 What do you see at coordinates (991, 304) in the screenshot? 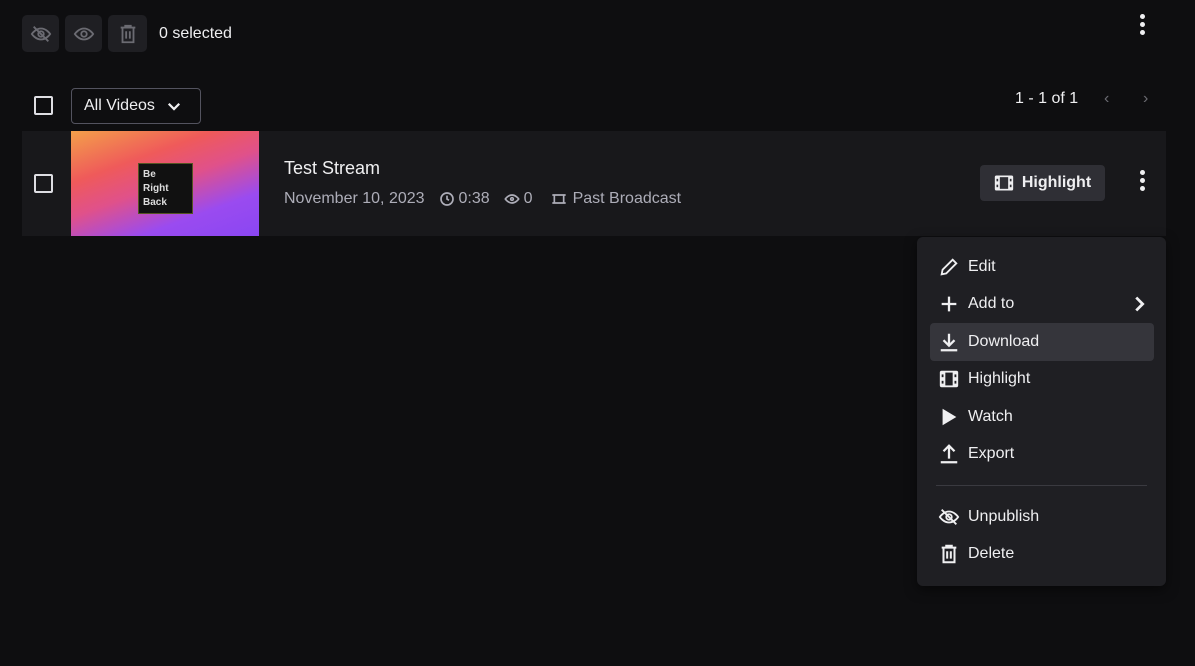
I see `menu-label: Add to` at bounding box center [991, 304].